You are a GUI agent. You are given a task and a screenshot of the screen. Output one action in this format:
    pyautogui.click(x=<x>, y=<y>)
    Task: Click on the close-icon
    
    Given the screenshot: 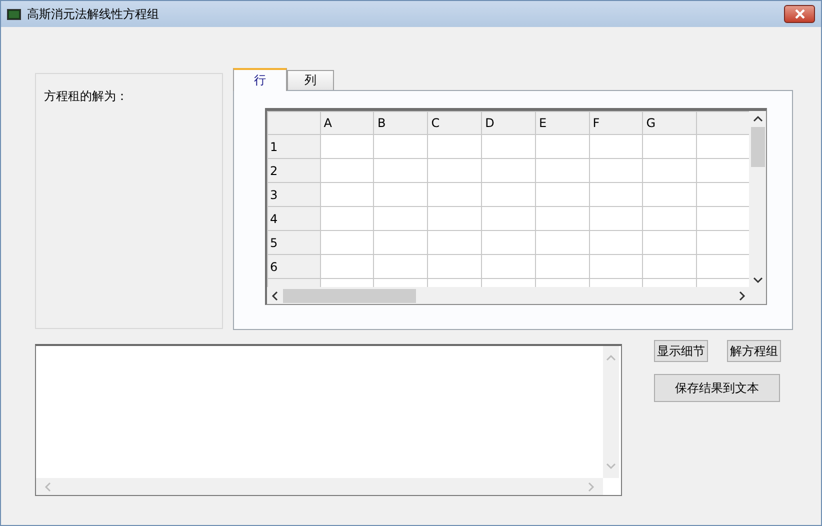 What is the action you would take?
    pyautogui.click(x=800, y=14)
    